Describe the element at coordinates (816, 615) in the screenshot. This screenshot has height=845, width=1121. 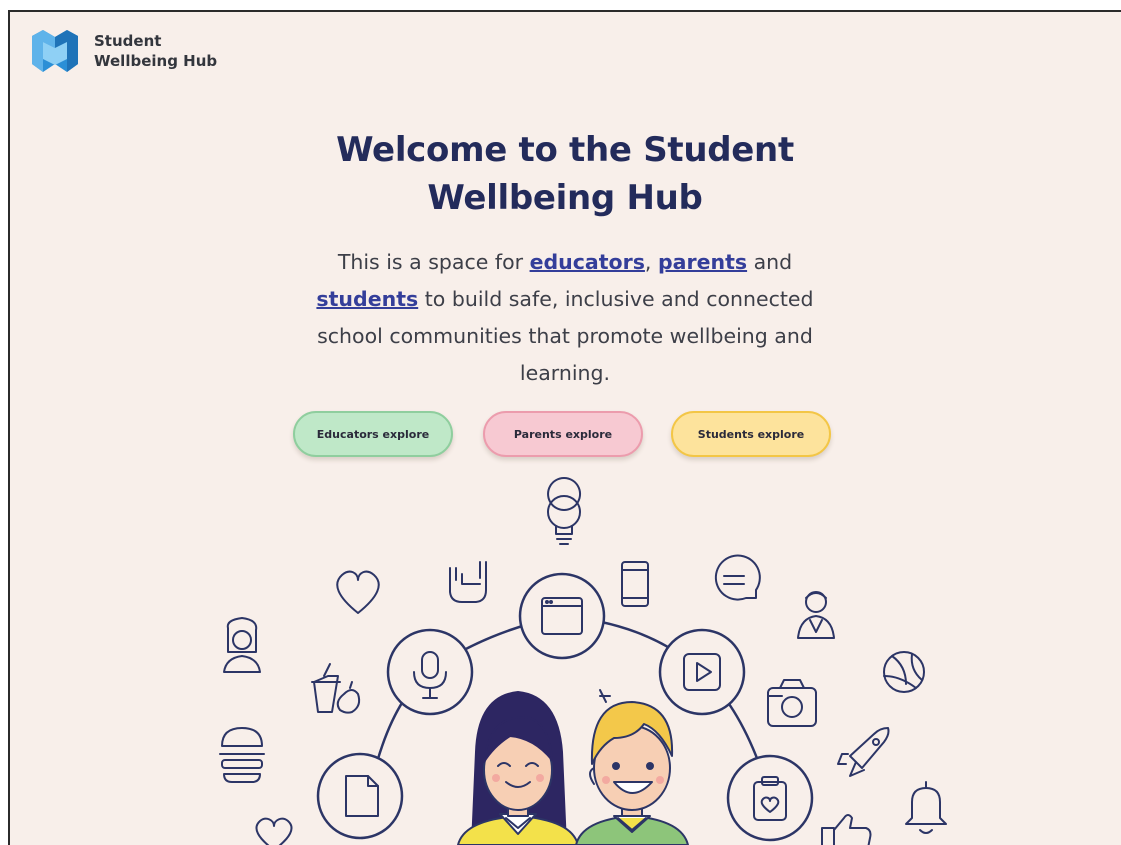
I see `doctor-icon` at that location.